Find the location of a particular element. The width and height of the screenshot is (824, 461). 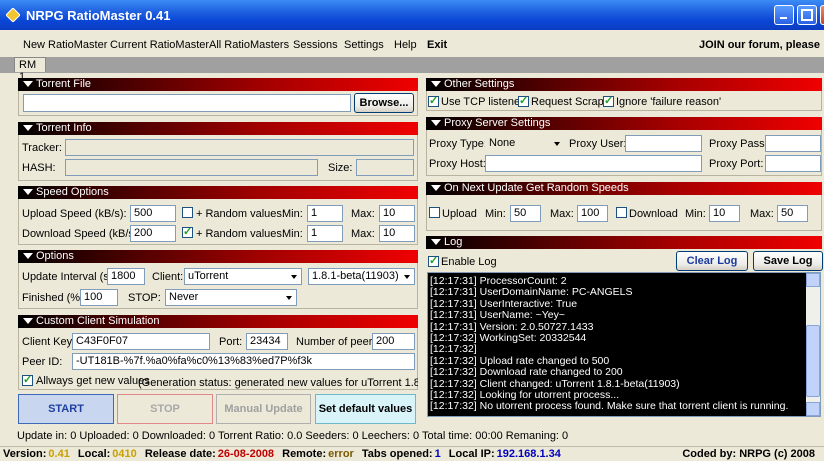

update-interval-label: Update Interval (s): is located at coordinates (69, 277).